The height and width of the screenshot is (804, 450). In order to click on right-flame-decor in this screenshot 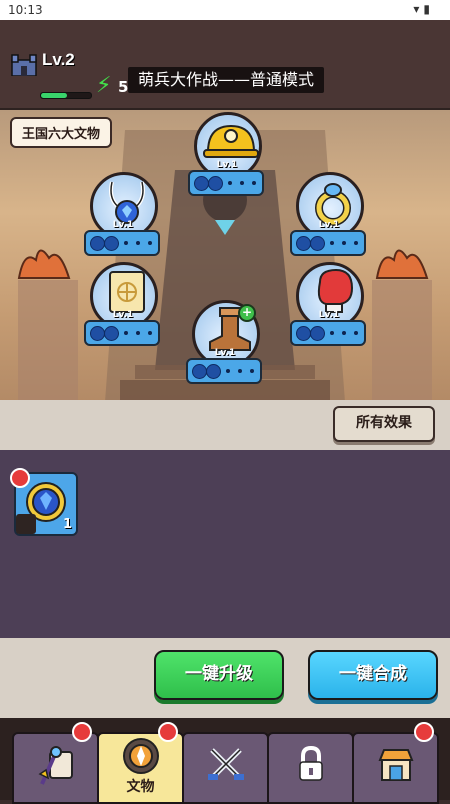, I will do `click(402, 264)`.